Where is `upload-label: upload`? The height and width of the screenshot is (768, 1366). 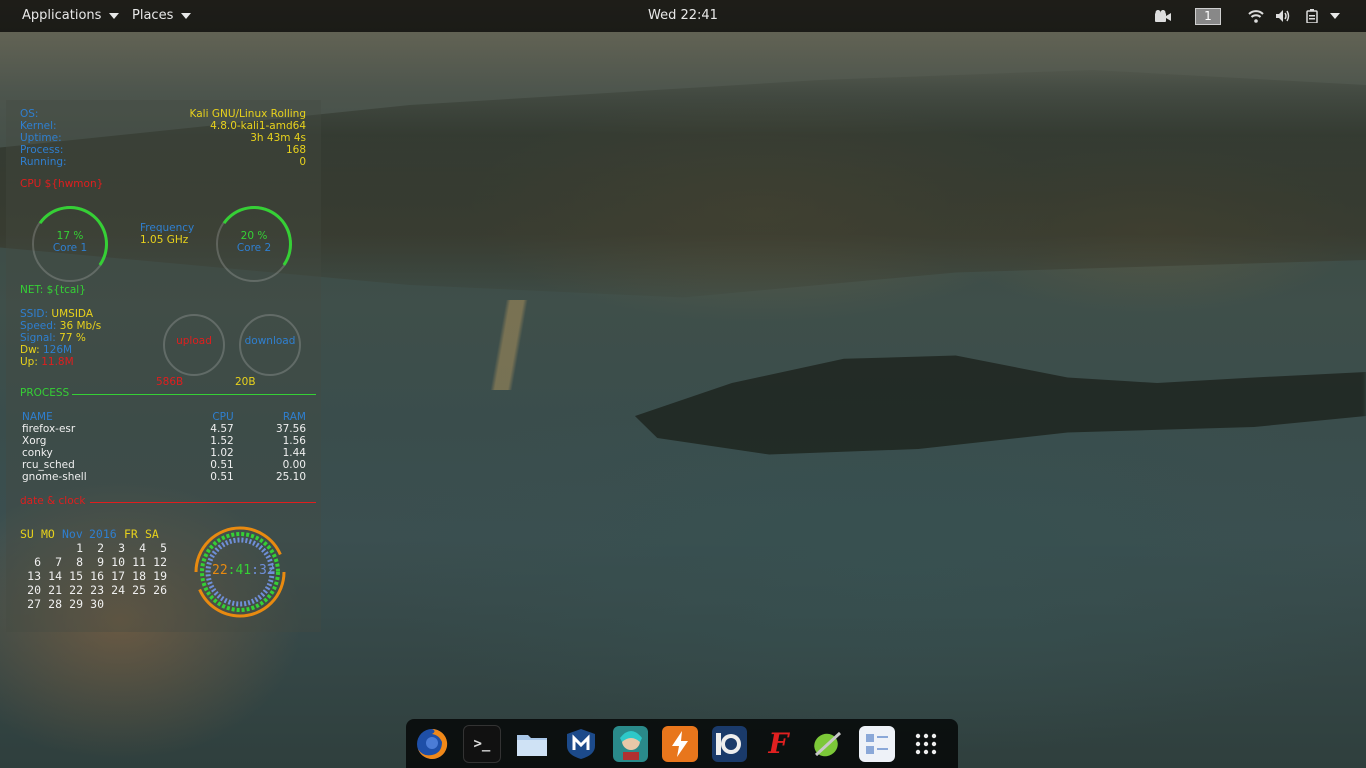 upload-label: upload is located at coordinates (194, 341).